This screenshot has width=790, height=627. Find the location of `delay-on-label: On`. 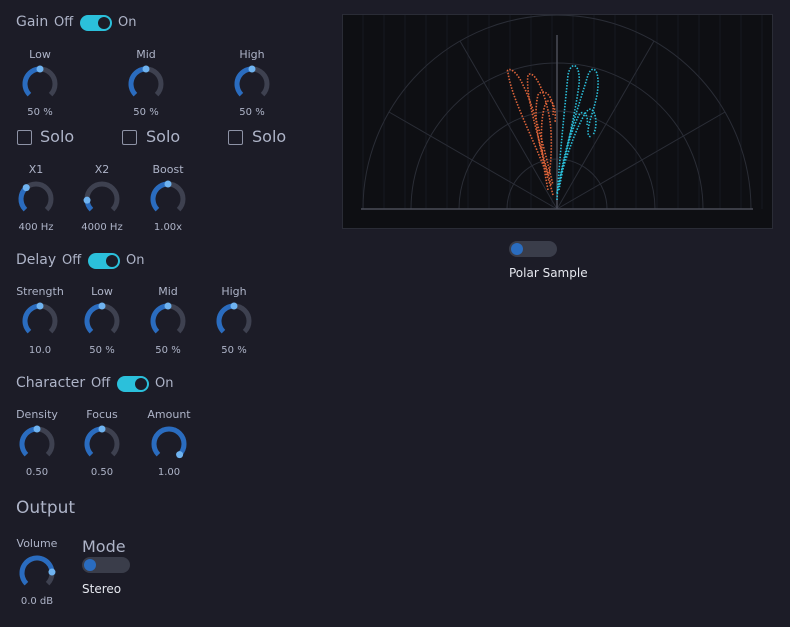

delay-on-label: On is located at coordinates (135, 260).